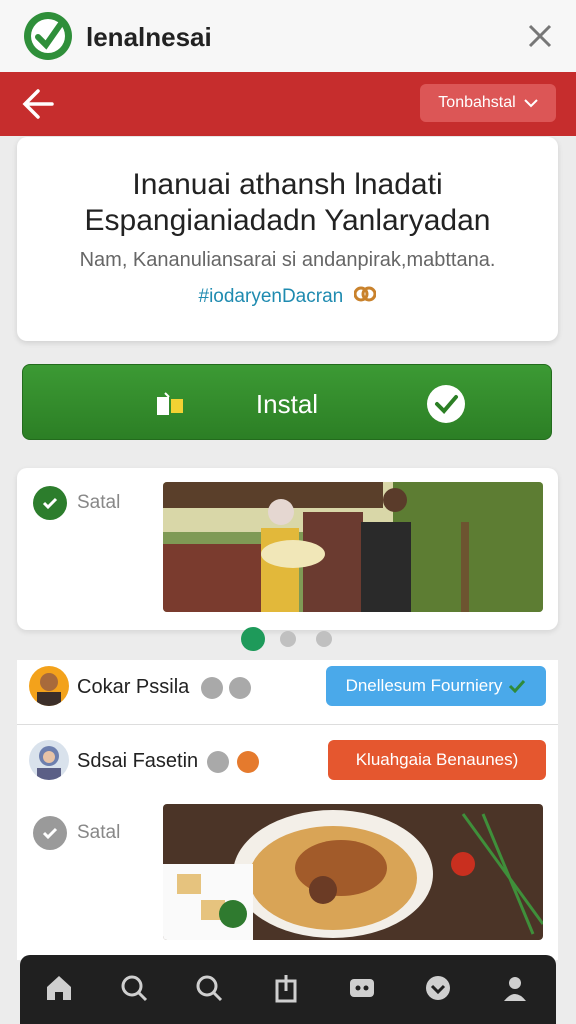 Image resolution: width=576 pixels, height=1024 pixels. What do you see at coordinates (515, 988) in the screenshot?
I see `profile-icon` at bounding box center [515, 988].